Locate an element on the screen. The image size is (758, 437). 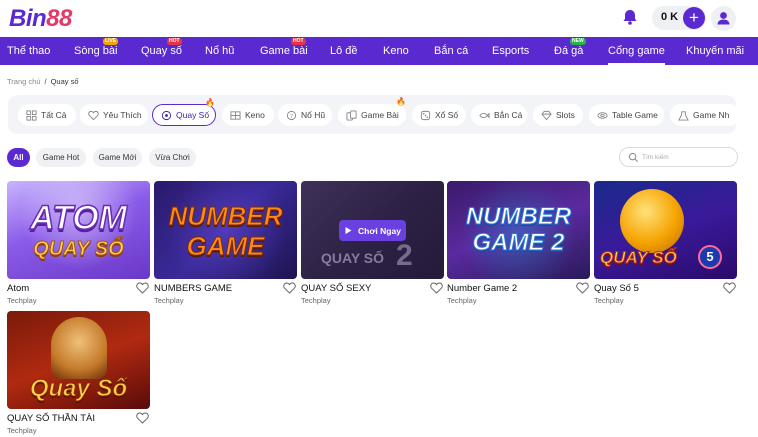
category-ban-ca: Bắn Cá is located at coordinates (499, 115).